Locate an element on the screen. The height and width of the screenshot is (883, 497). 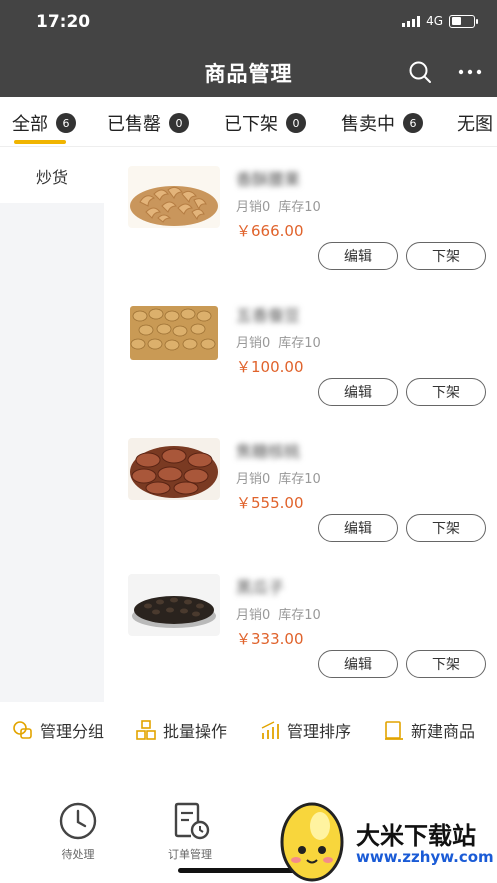
action-label: 管理分组 is located at coordinates (72, 731).